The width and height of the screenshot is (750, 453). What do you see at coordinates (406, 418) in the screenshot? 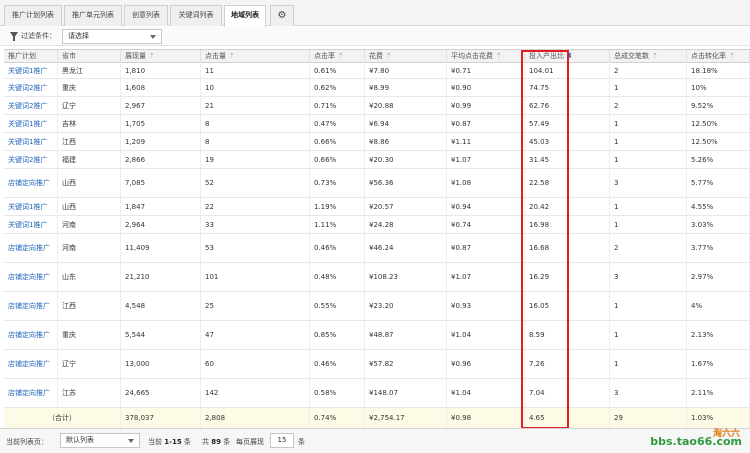
I see `total-cost: ¥2,754.17` at bounding box center [406, 418].